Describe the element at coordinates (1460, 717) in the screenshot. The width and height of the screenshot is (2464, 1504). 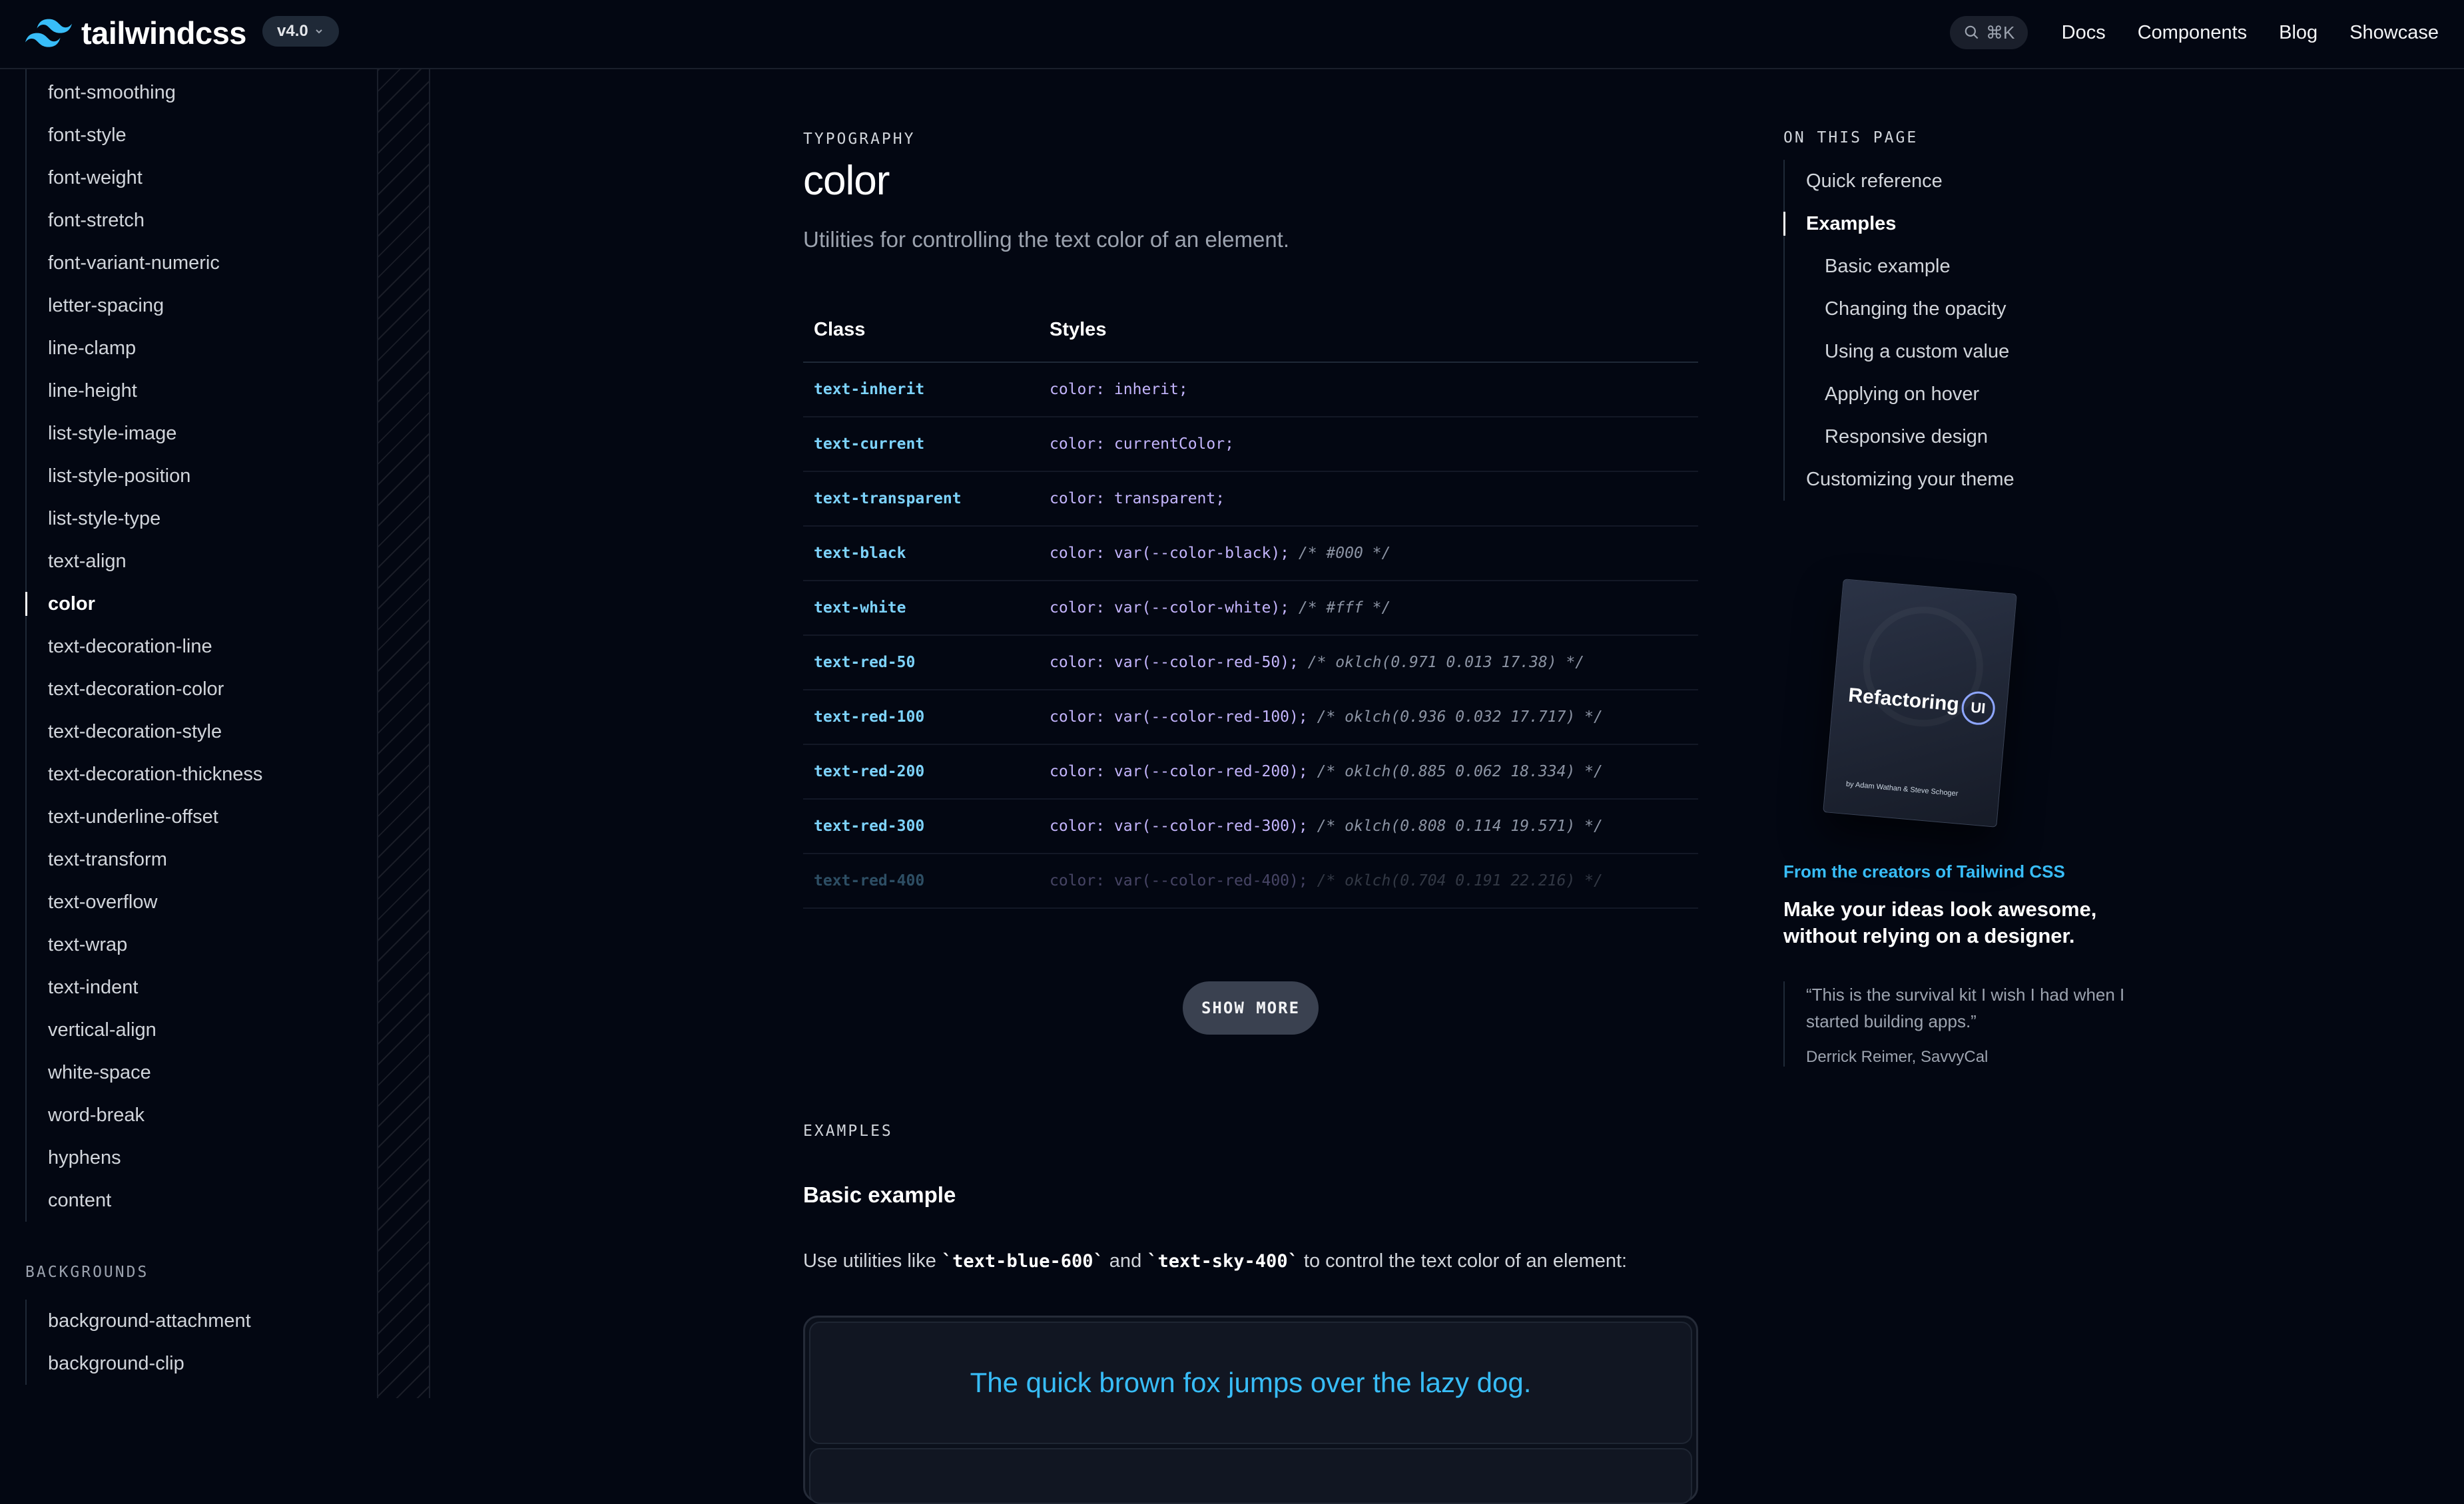
I see `style-comment: /* oklch(0.936 0.032 17.717) */` at that location.